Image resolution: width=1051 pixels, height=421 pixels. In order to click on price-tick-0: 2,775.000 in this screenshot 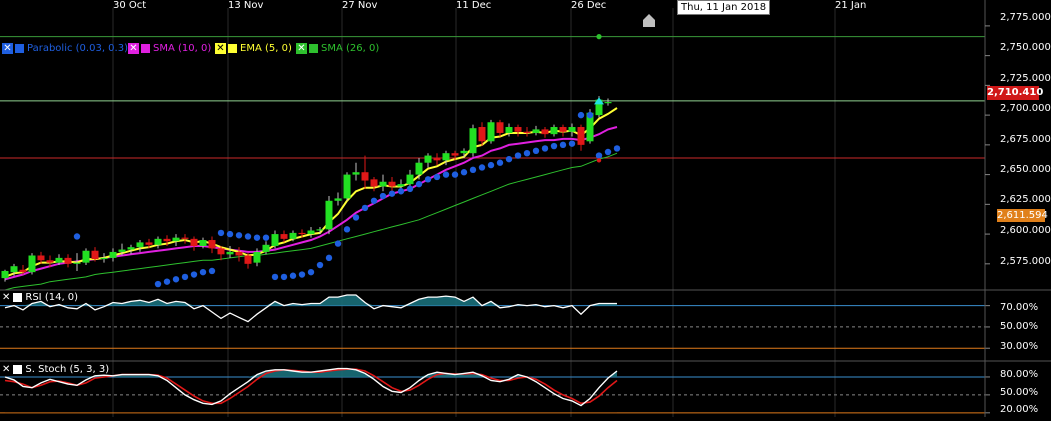, I will do `click(1025, 17)`.